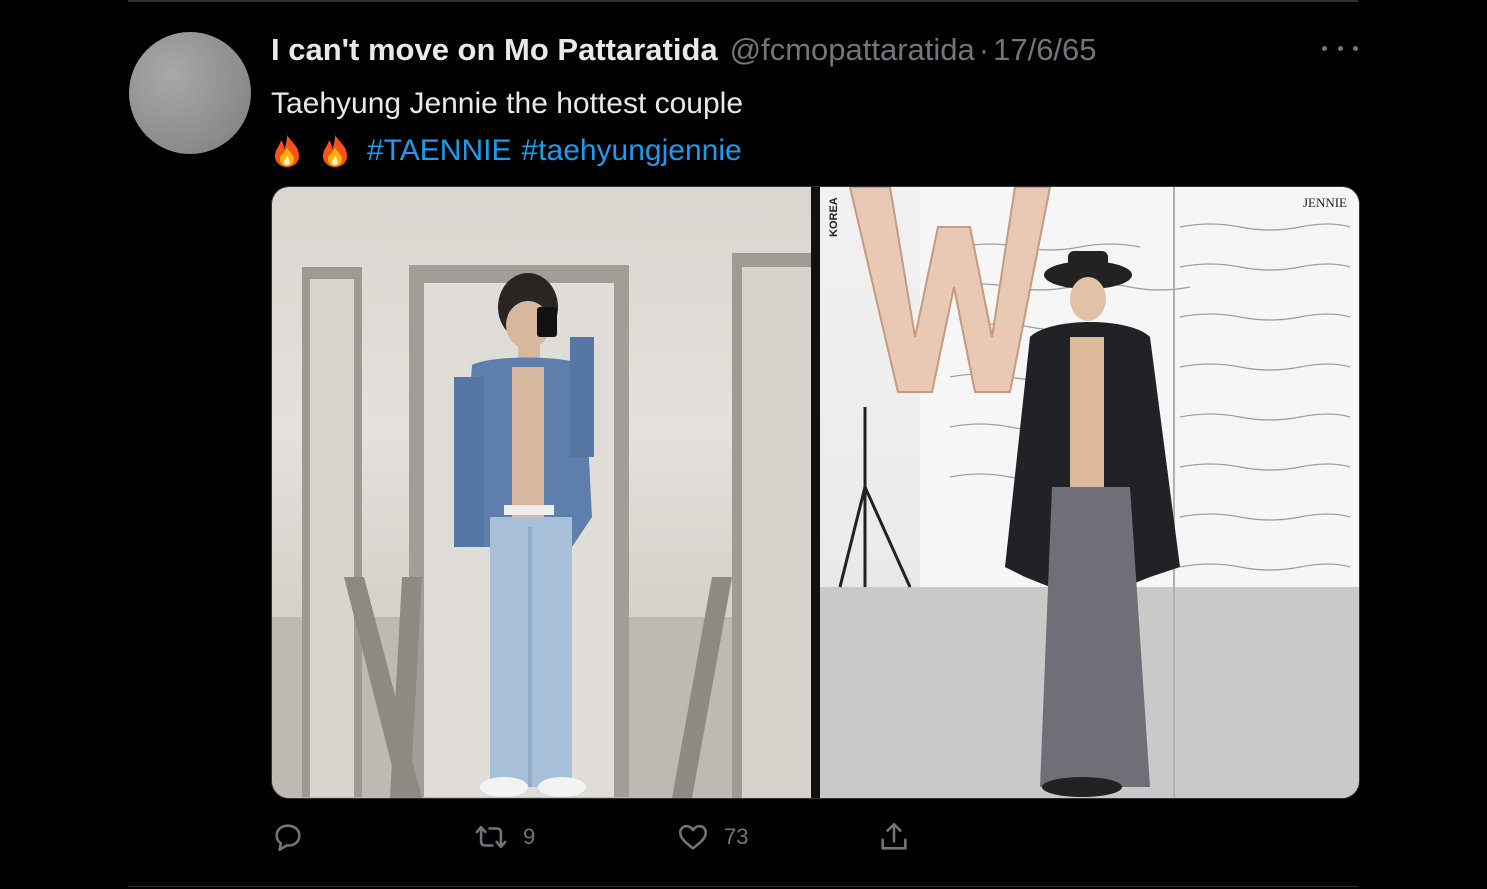 This screenshot has height=889, width=1487. What do you see at coordinates (743, 1) in the screenshot?
I see `timeline-top-border` at bounding box center [743, 1].